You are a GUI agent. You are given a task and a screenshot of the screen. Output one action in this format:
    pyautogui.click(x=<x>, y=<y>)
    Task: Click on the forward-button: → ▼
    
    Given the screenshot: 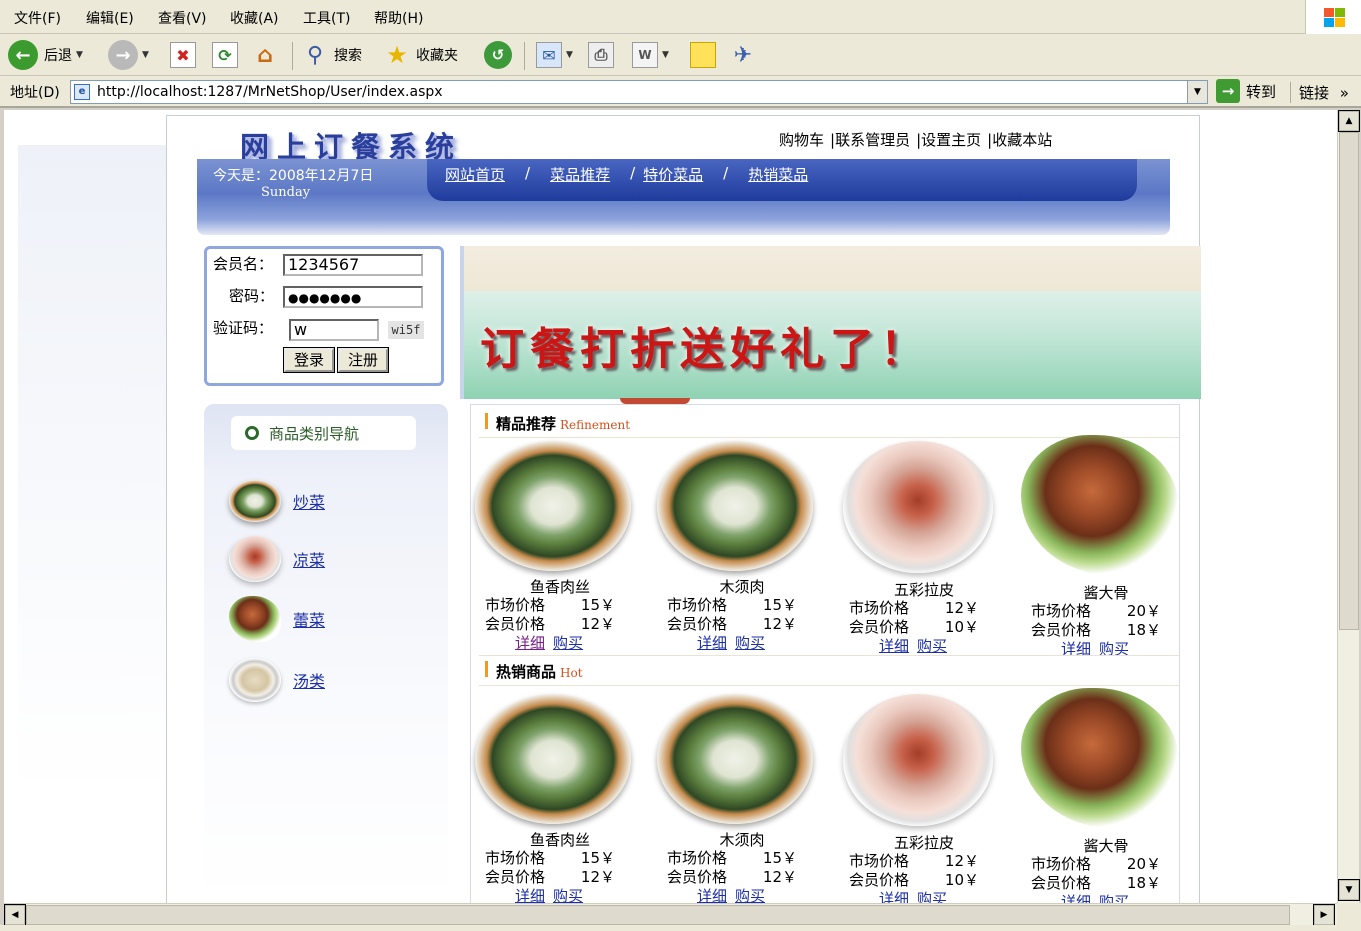 What is the action you would take?
    pyautogui.click(x=128, y=55)
    